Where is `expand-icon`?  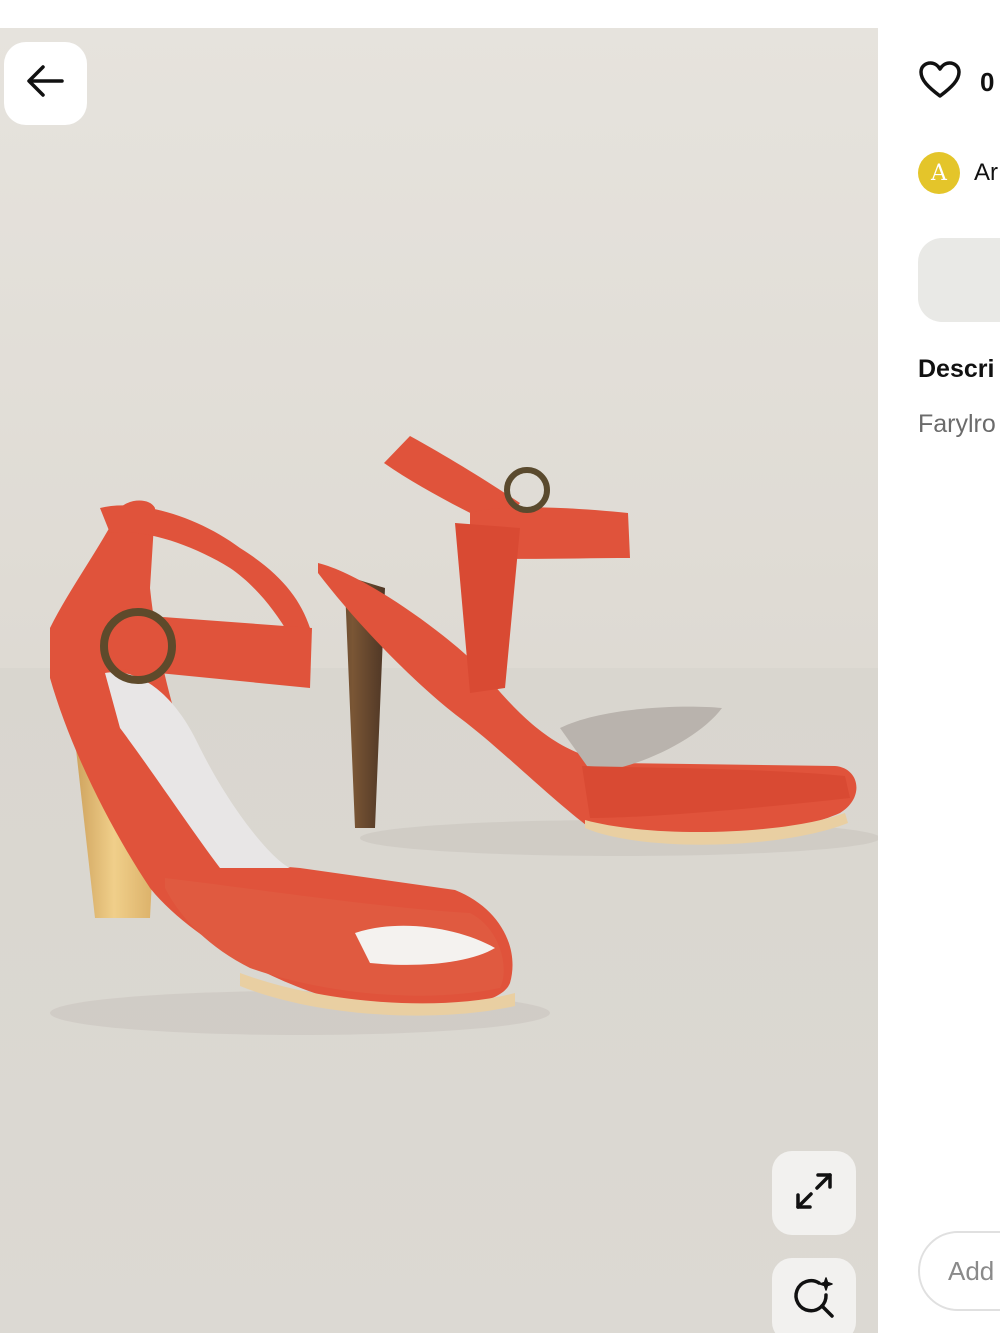 expand-icon is located at coordinates (814, 1193).